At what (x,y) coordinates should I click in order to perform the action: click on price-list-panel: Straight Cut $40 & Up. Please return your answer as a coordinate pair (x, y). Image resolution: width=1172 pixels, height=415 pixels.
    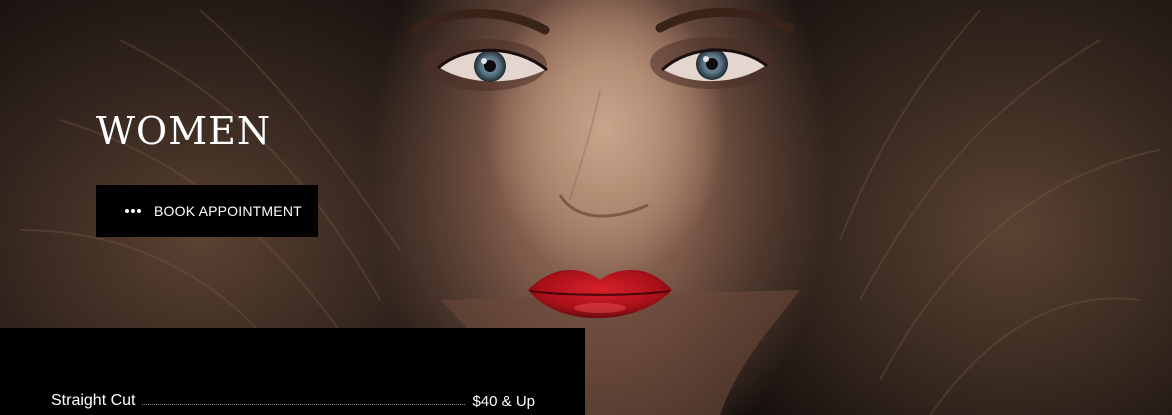
    Looking at the image, I should click on (292, 371).